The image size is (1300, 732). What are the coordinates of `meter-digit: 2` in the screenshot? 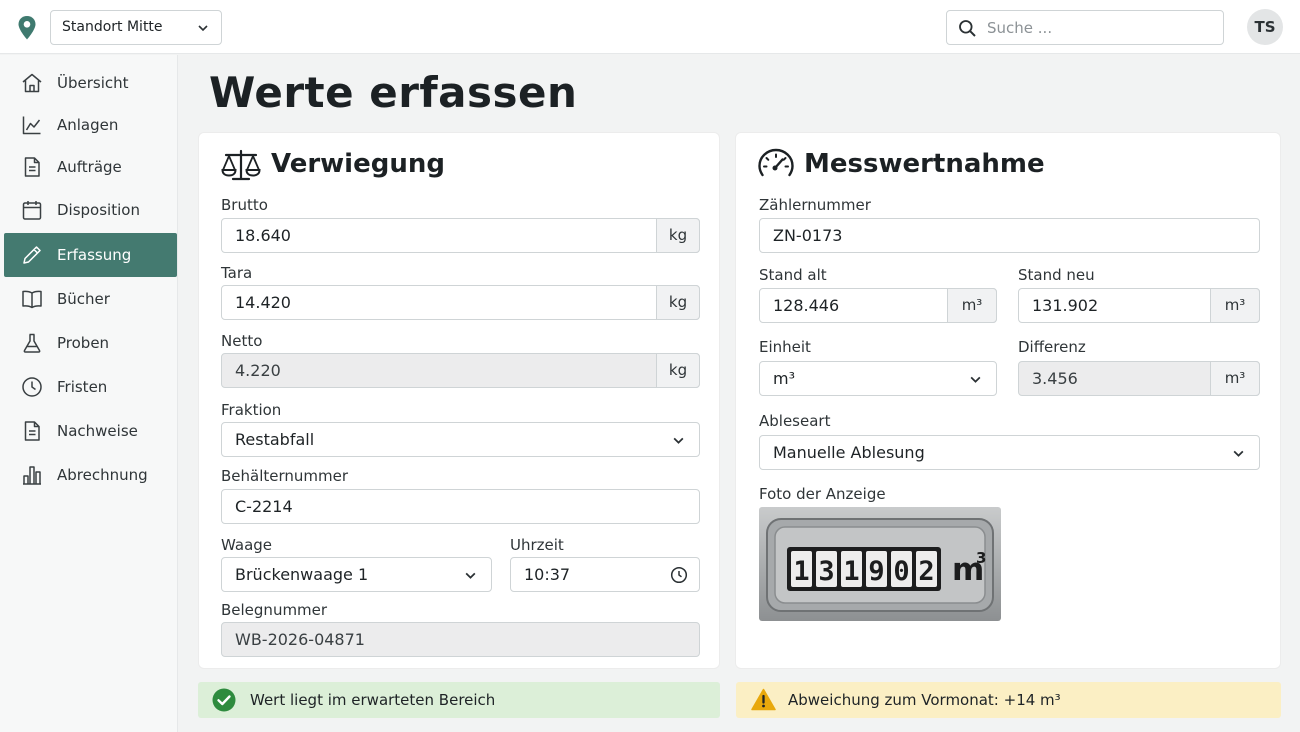 It's located at (926, 571).